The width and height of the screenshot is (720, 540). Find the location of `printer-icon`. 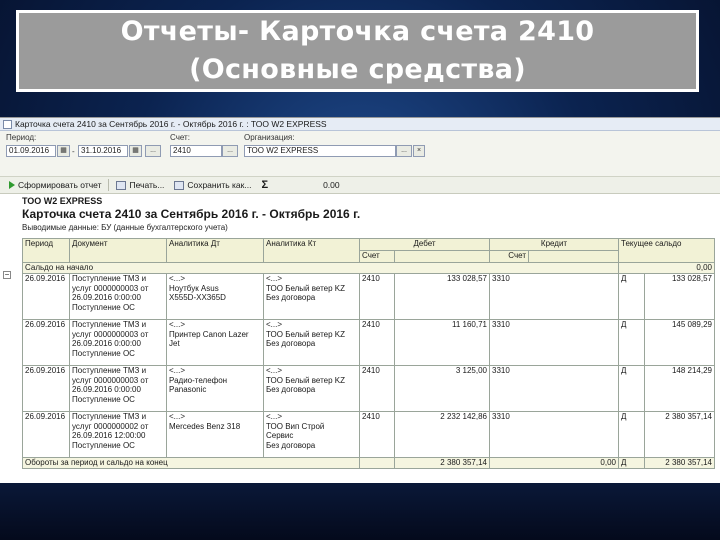

printer-icon is located at coordinates (121, 185).